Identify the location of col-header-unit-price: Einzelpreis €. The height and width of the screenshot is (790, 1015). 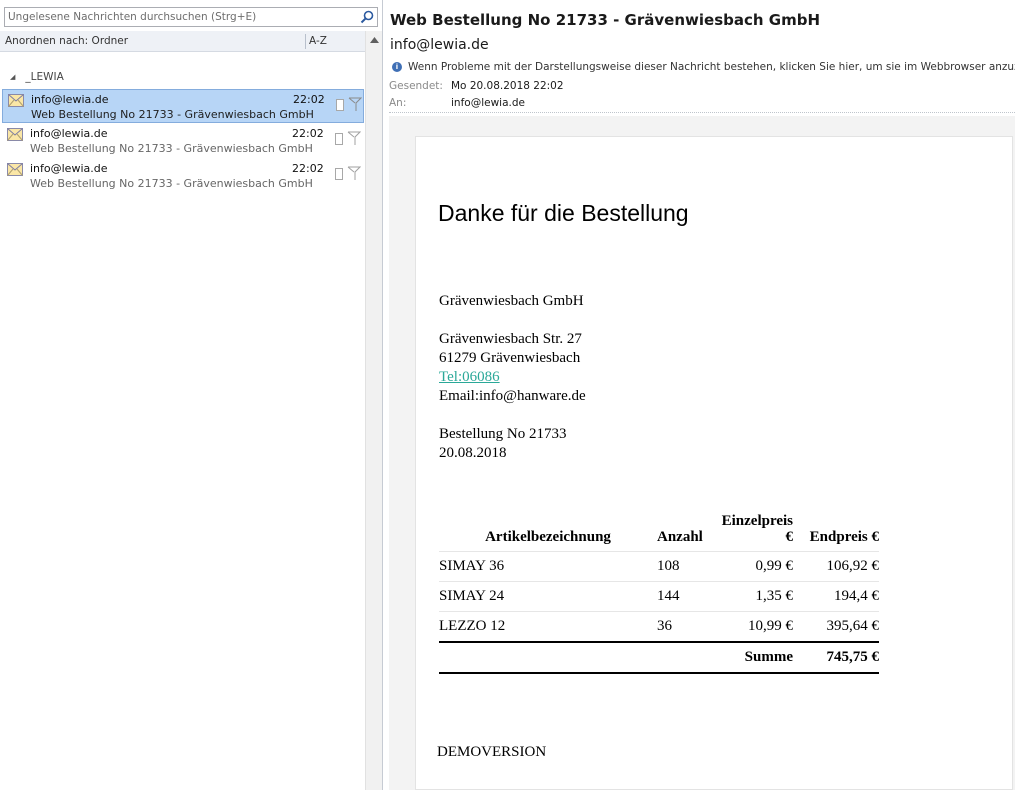
(757, 529).